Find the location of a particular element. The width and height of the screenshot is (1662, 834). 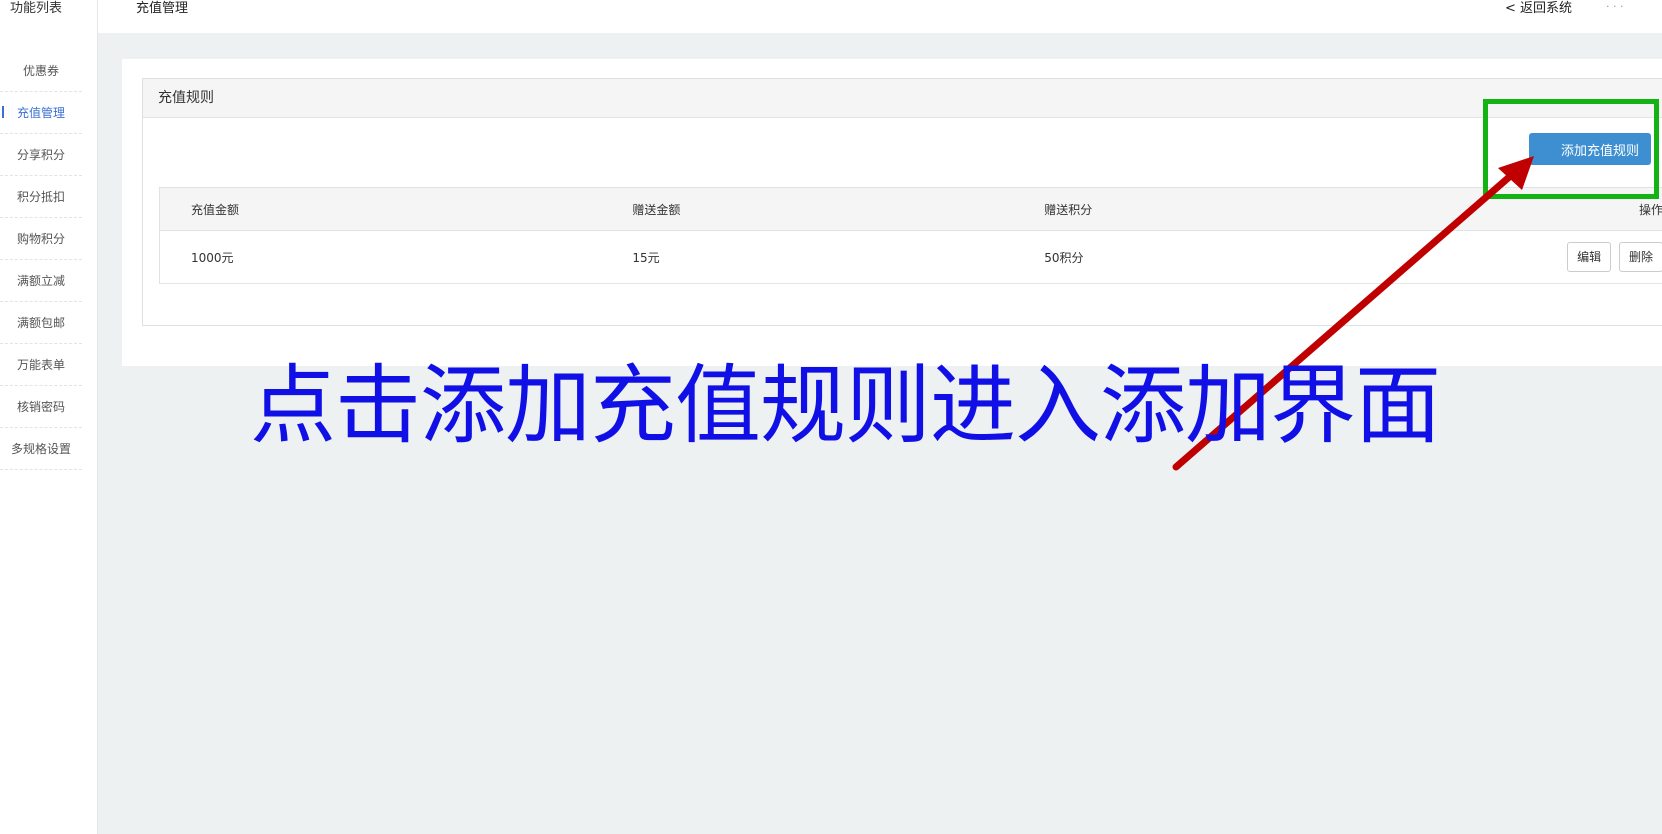

sidebar-item-label: 分享积分 is located at coordinates (40, 155).